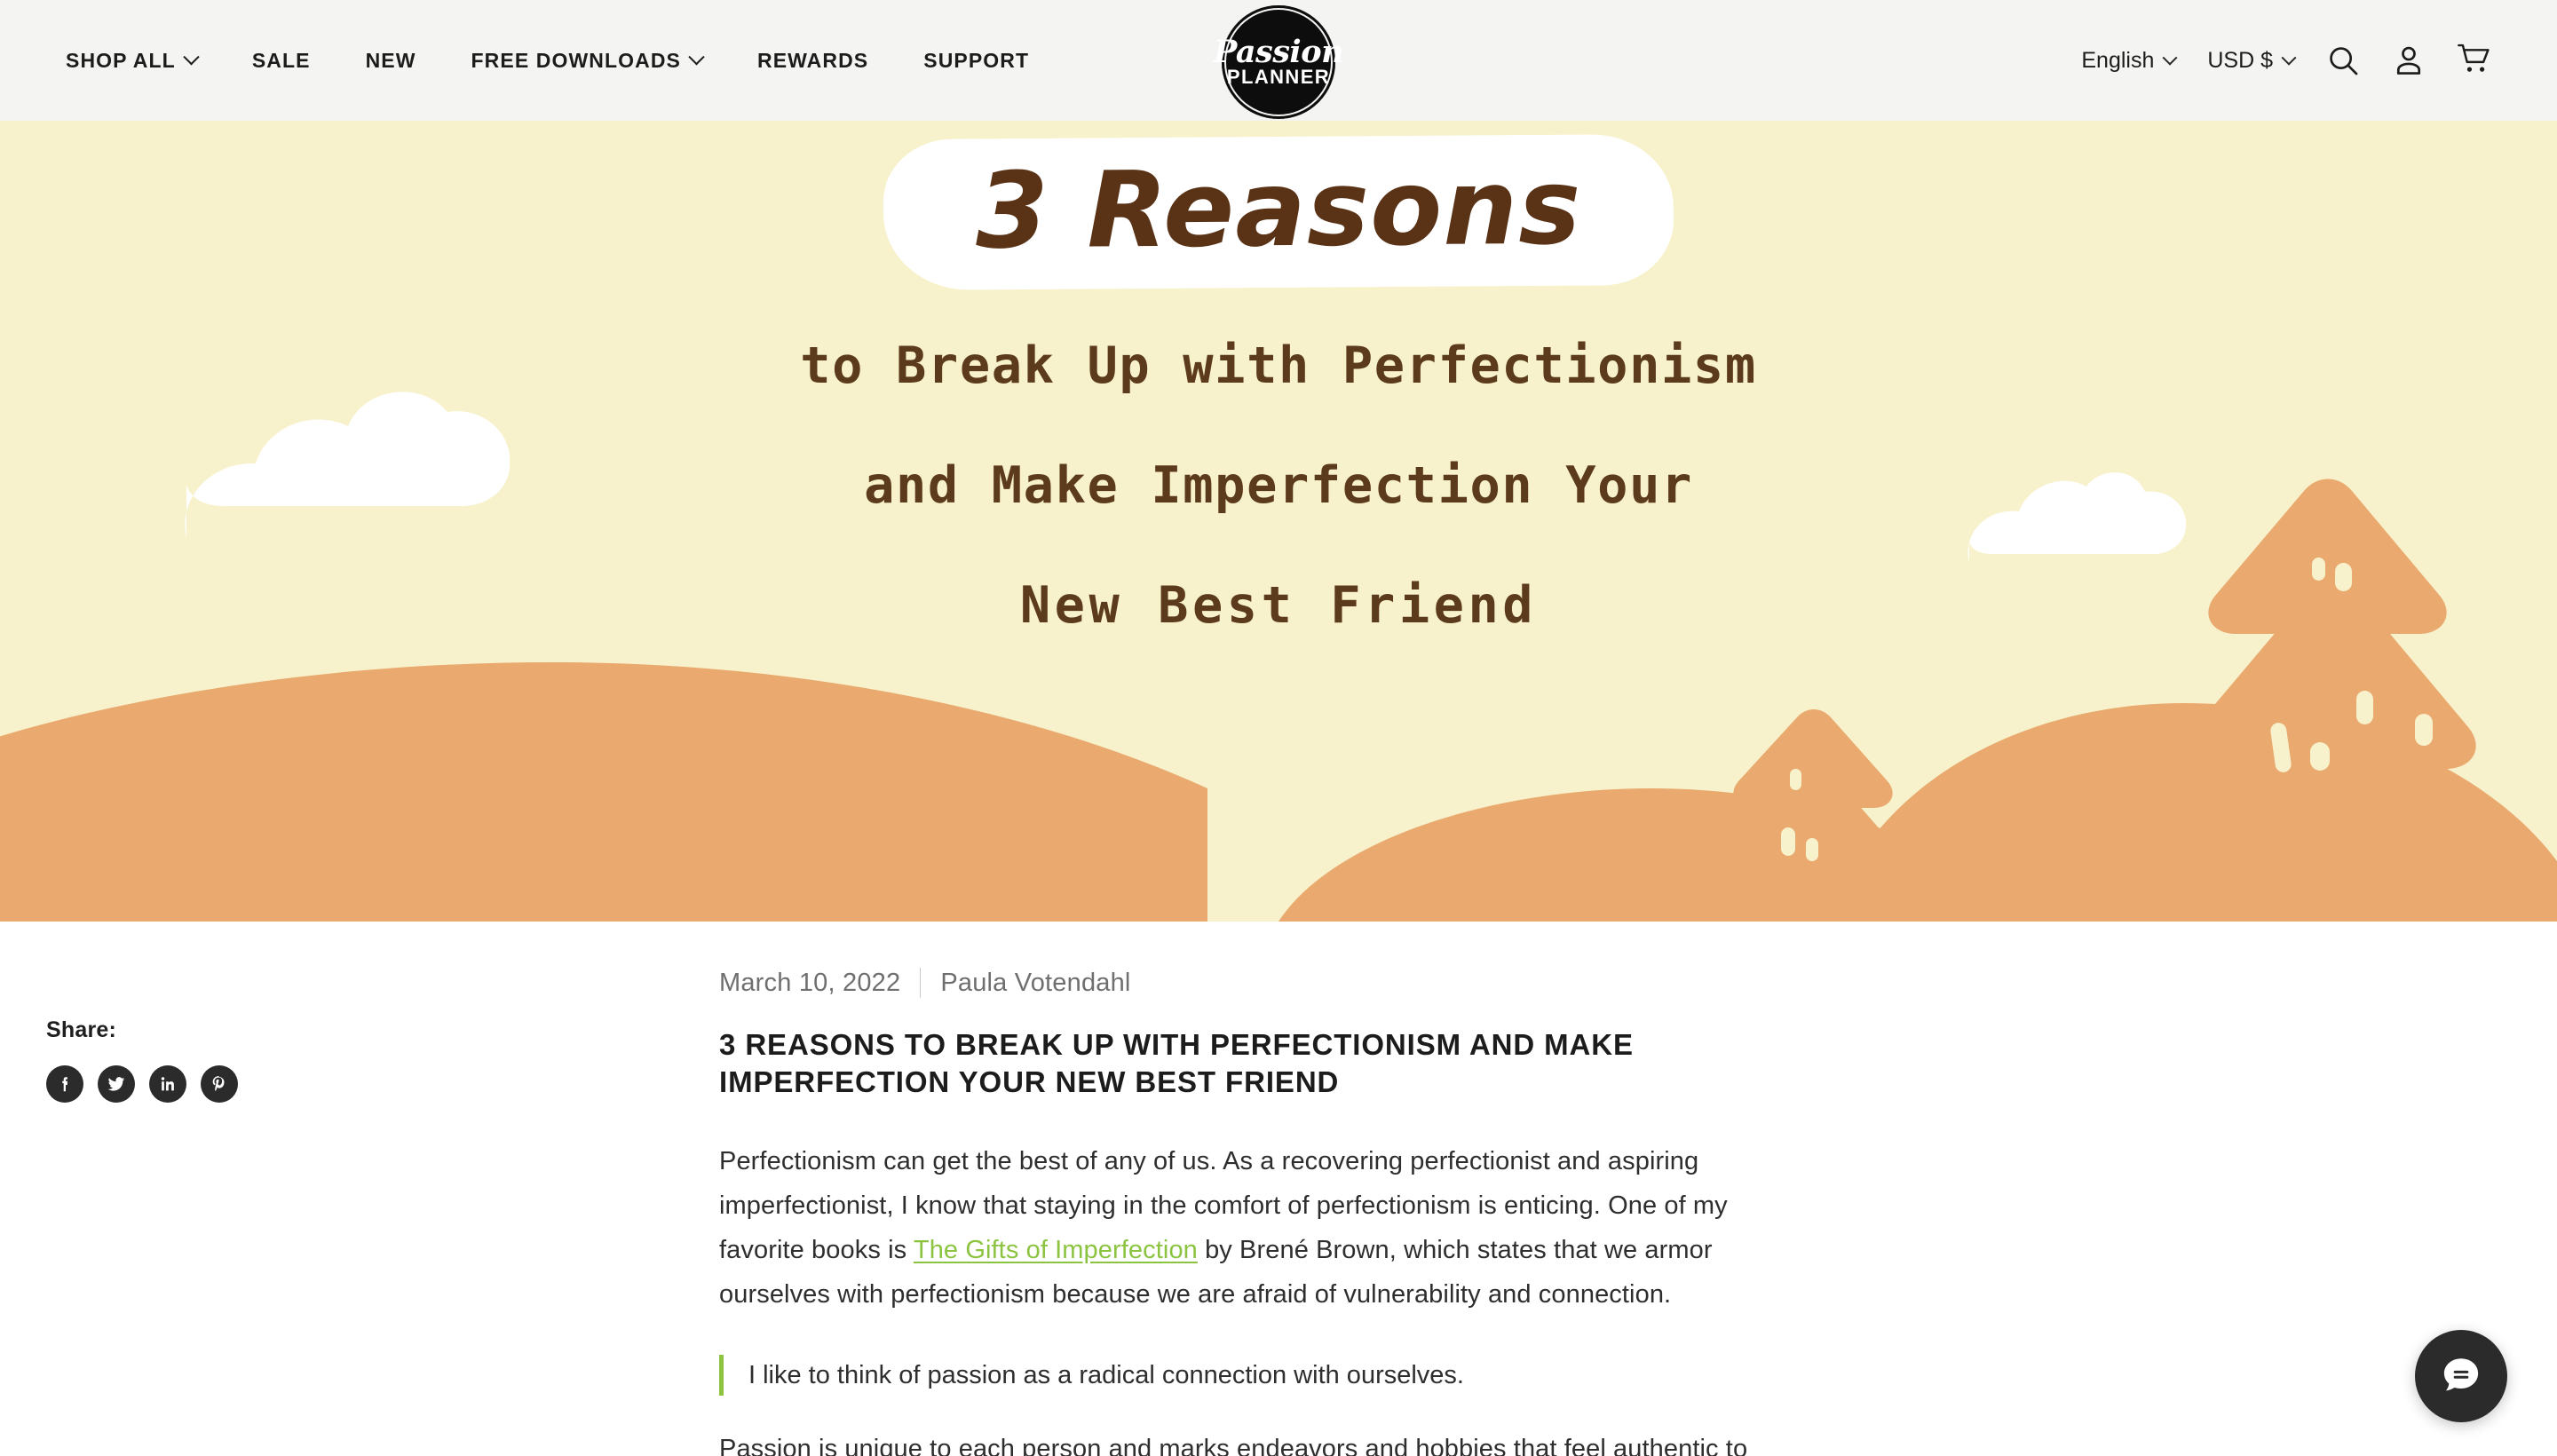 The height and width of the screenshot is (1456, 2557). I want to click on account-icon, so click(2408, 60).